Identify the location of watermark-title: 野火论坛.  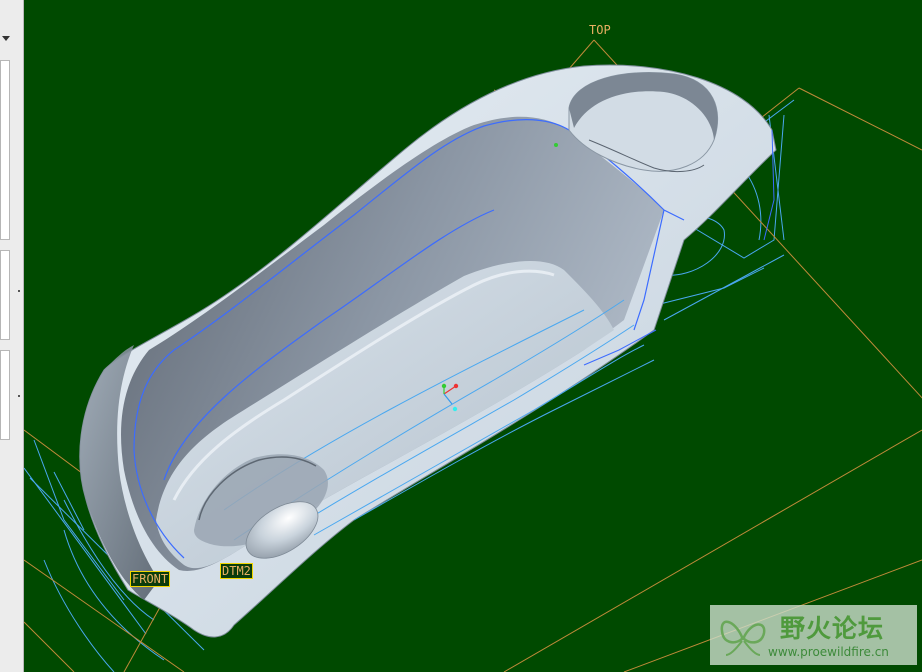
(832, 628).